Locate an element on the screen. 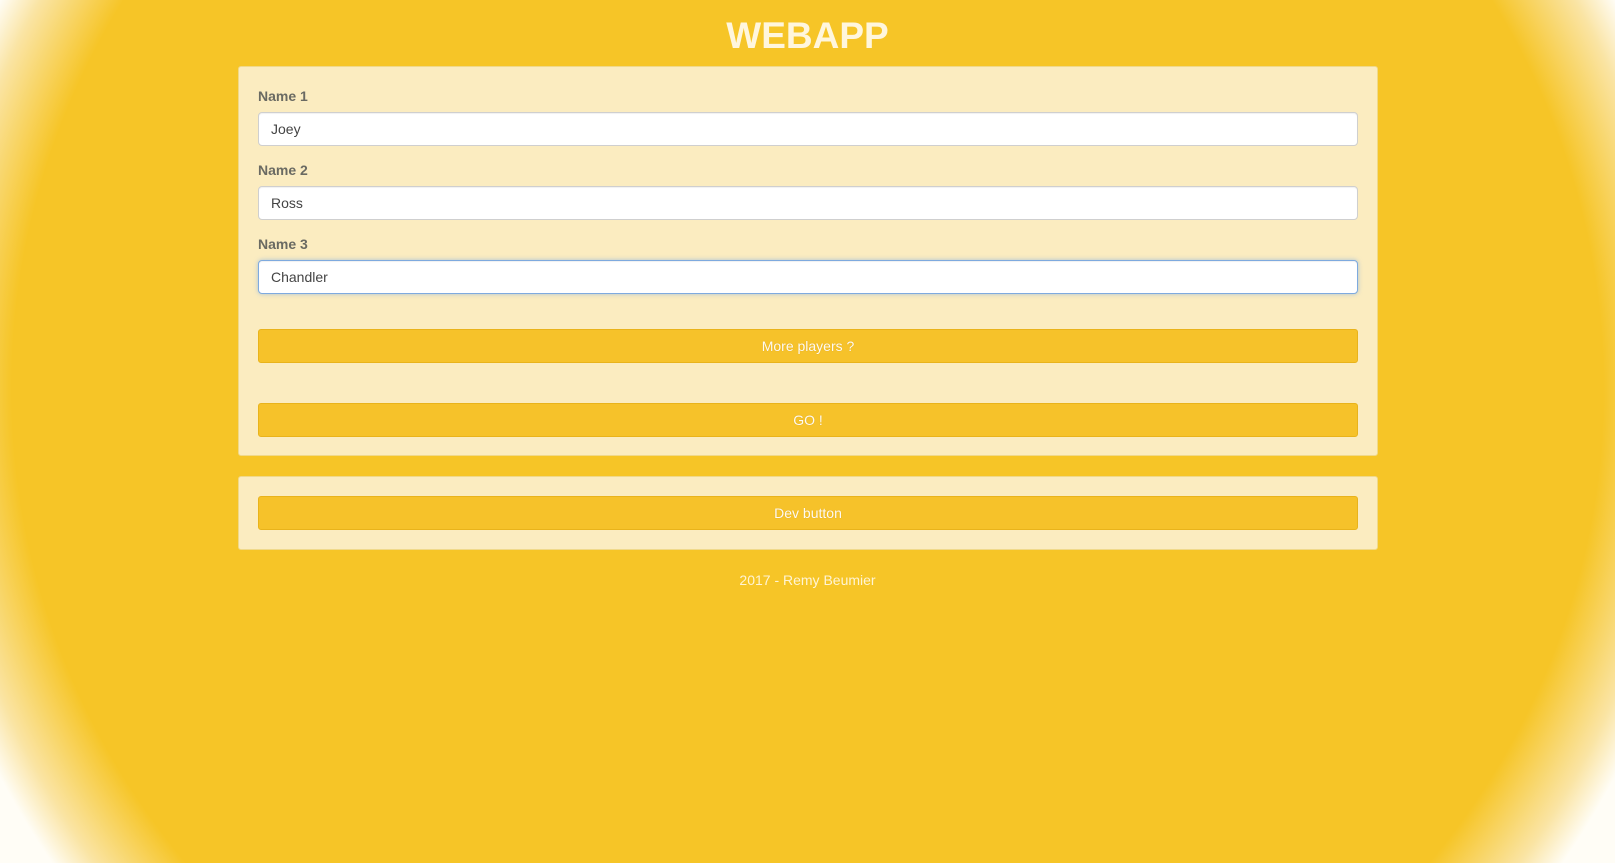  dev-button: Dev button is located at coordinates (808, 513).